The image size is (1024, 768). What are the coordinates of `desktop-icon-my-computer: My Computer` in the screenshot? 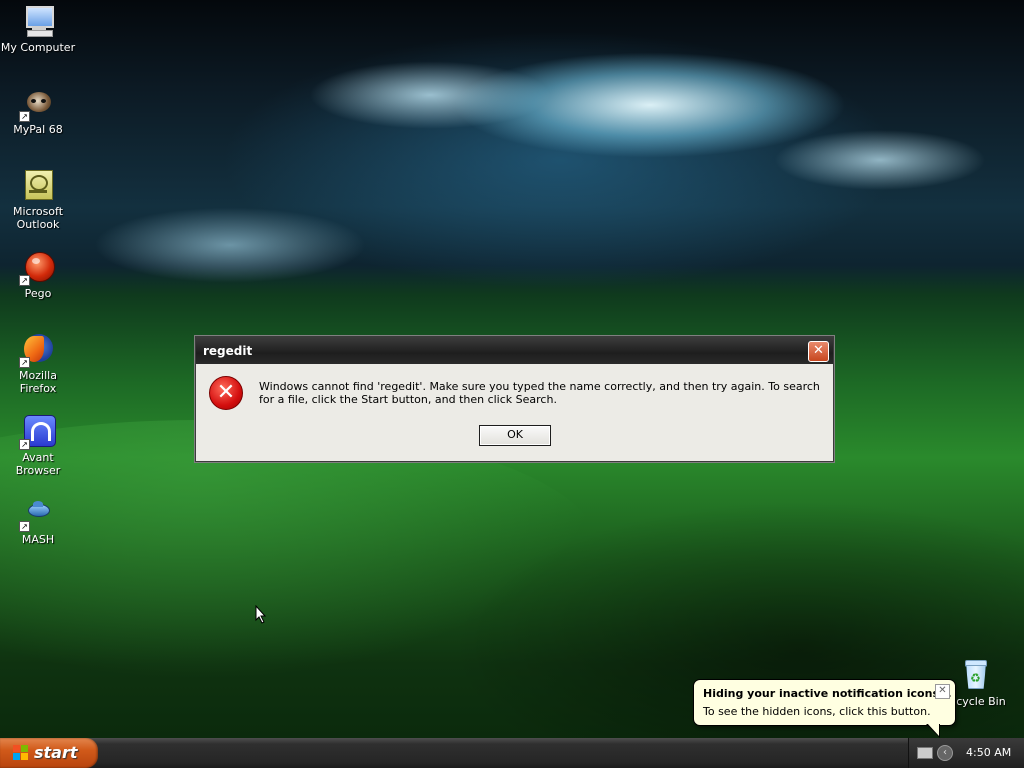 It's located at (38, 29).